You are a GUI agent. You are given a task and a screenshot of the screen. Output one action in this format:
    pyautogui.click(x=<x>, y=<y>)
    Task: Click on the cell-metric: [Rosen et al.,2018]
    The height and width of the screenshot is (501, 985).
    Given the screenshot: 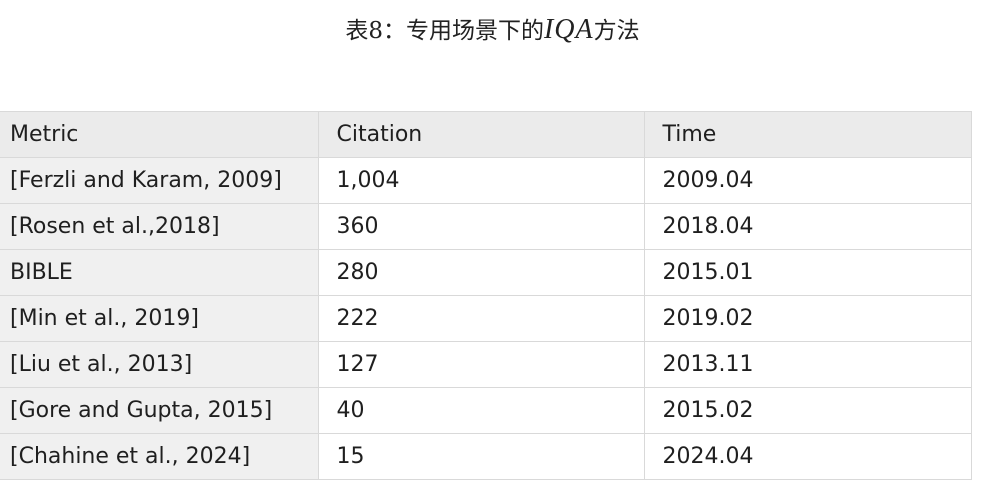 What is the action you would take?
    pyautogui.click(x=159, y=226)
    